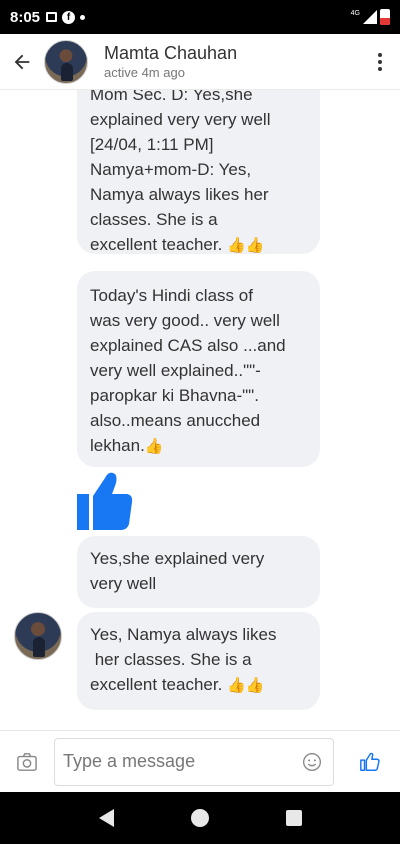  What do you see at coordinates (83, 17) in the screenshot?
I see `dot-icon` at bounding box center [83, 17].